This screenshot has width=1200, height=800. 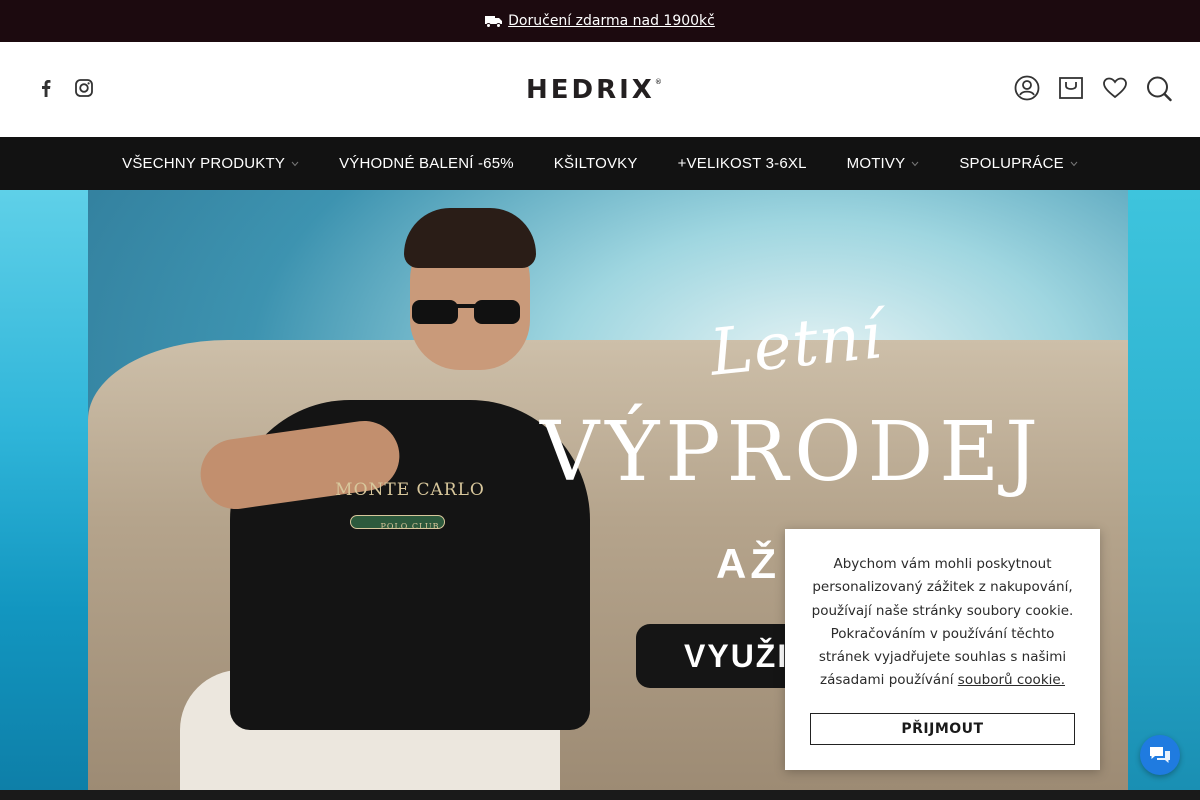 I want to click on accept-cookies-button: PŘIJMOUT, so click(x=942, y=729).